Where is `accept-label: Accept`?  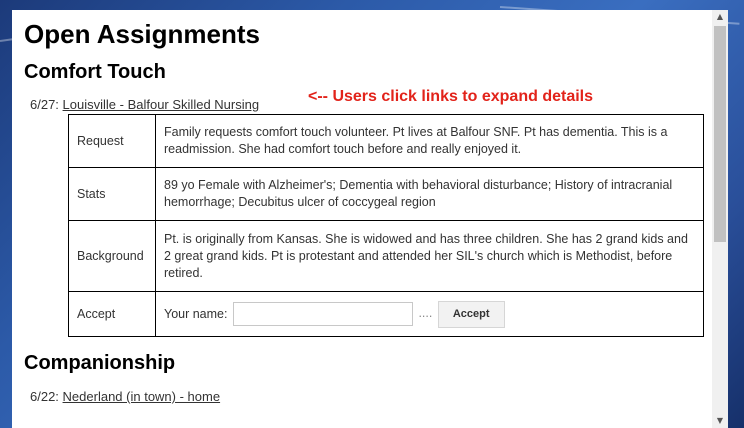 accept-label: Accept is located at coordinates (112, 314).